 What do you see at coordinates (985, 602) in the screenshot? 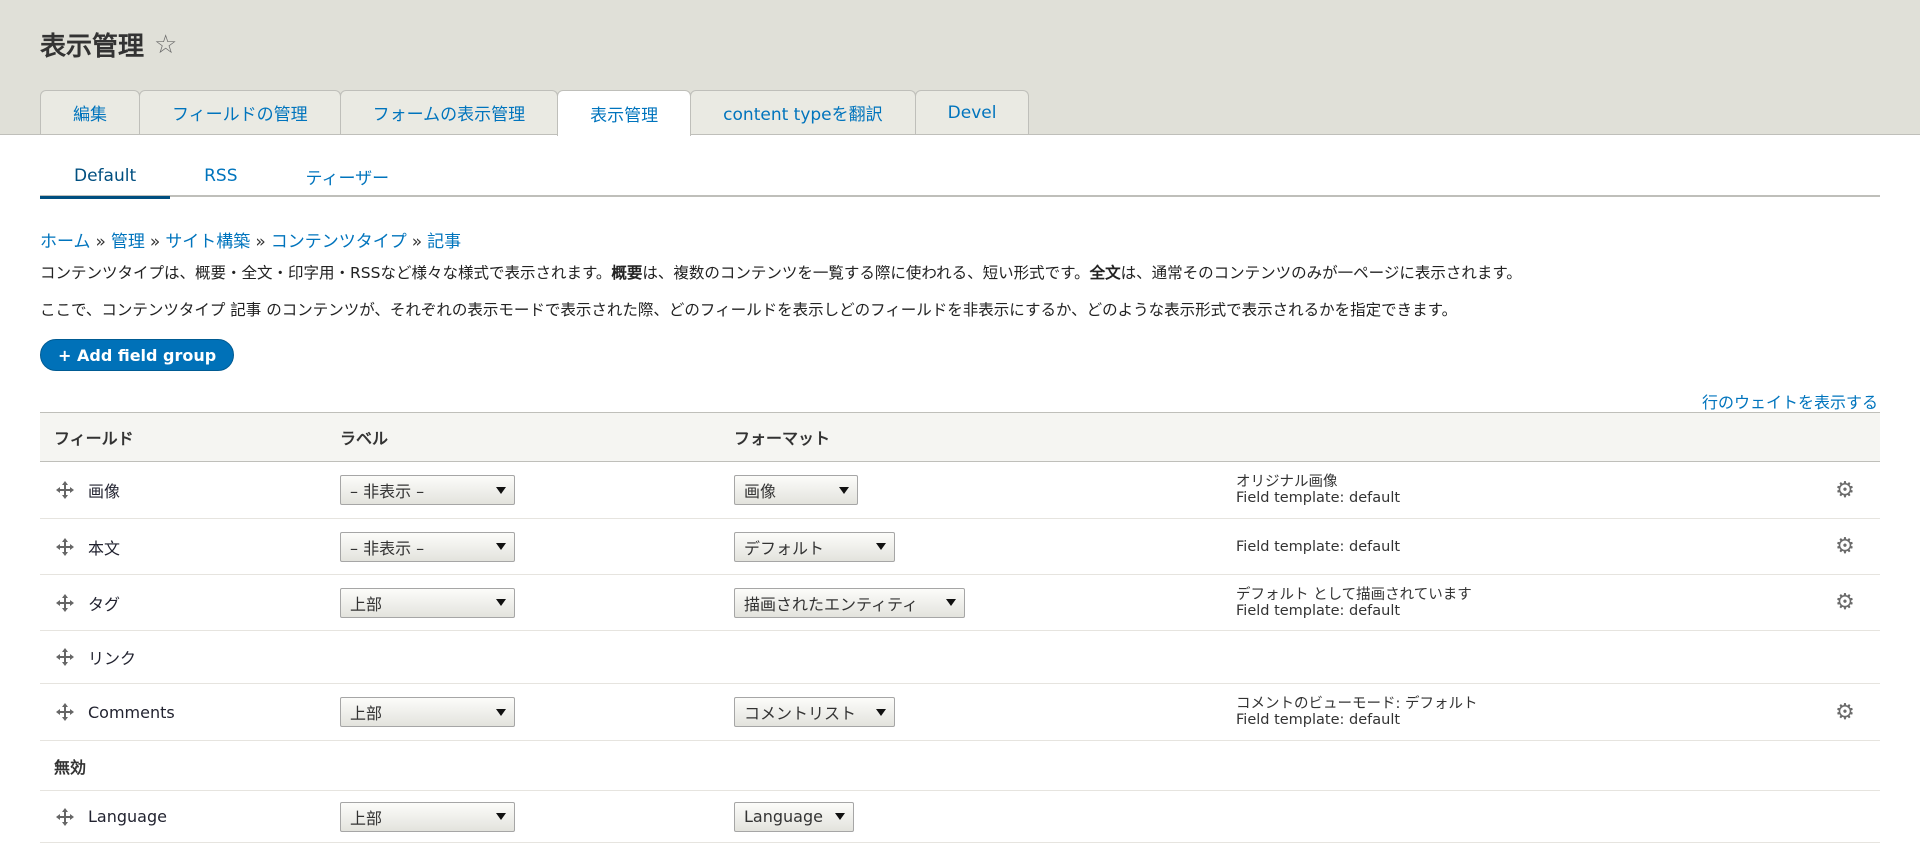
I see `format-cell: 描画されたエンティティ` at bounding box center [985, 602].